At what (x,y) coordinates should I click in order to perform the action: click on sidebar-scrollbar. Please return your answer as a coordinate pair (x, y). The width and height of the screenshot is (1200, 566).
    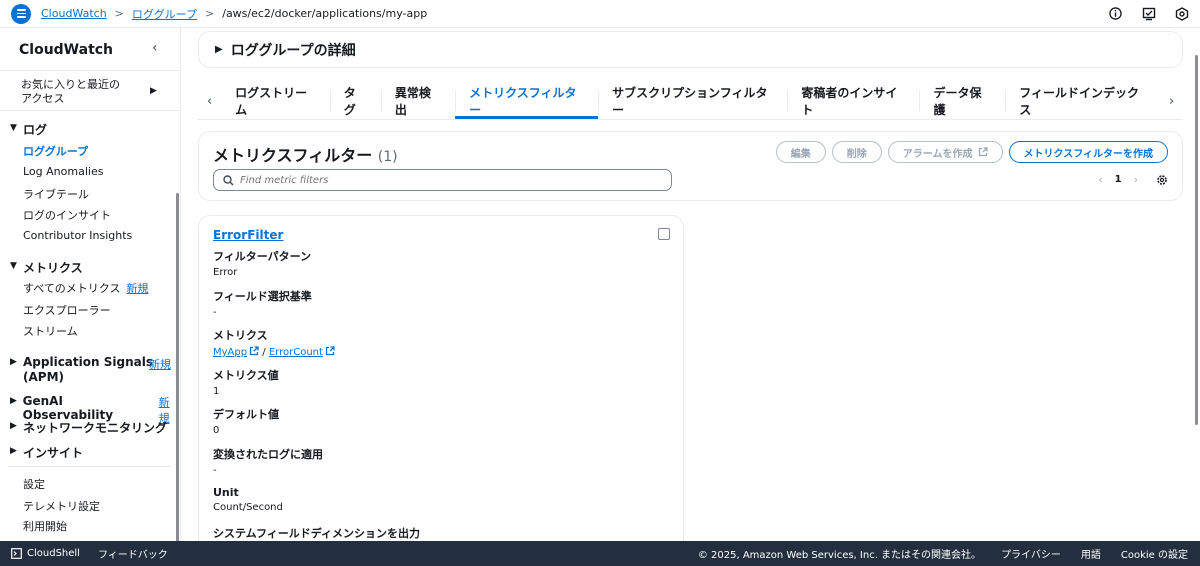
    Looking at the image, I should click on (177, 367).